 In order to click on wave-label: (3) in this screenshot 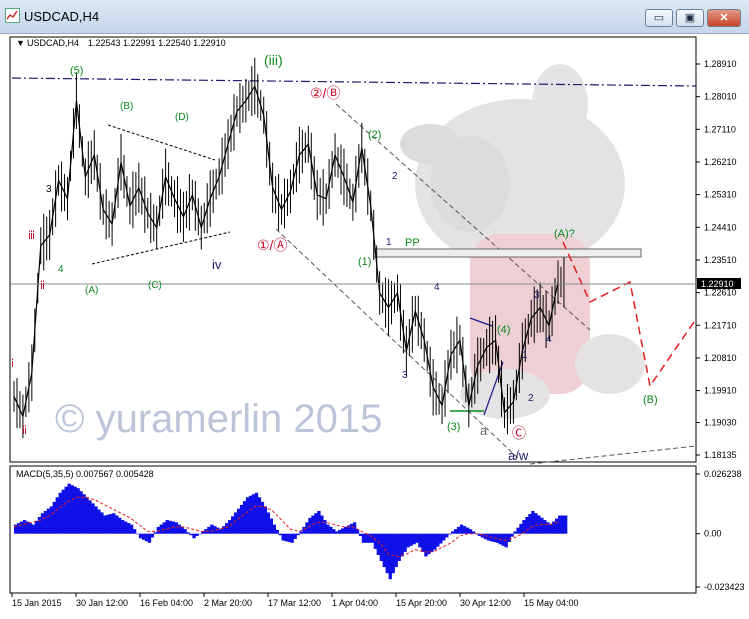, I will do `click(453, 427)`.